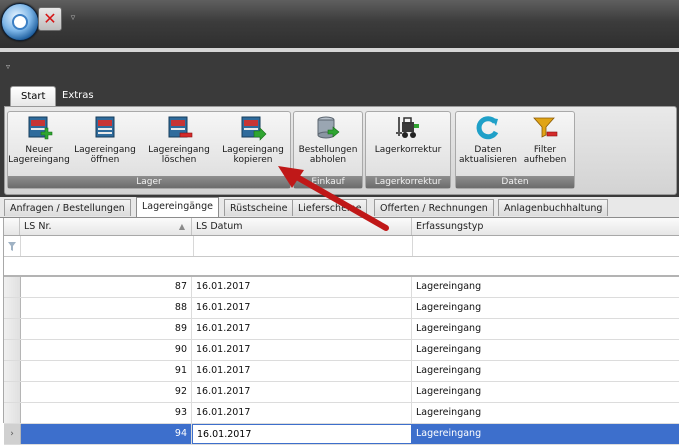  Describe the element at coordinates (515, 182) in the screenshot. I see `group-label-daten: Daten` at that location.